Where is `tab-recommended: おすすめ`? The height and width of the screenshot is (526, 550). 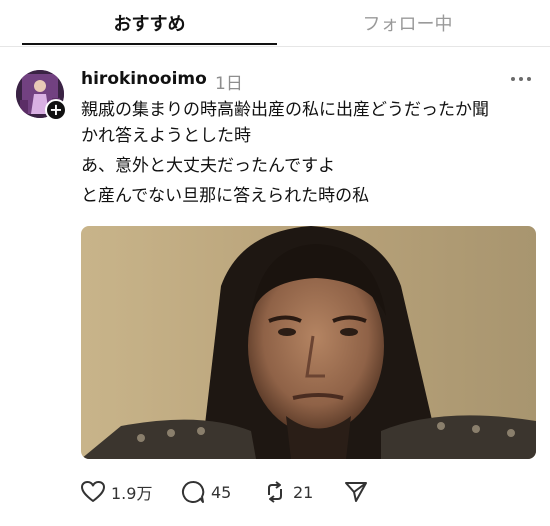 tab-recommended: おすすめ is located at coordinates (149, 23).